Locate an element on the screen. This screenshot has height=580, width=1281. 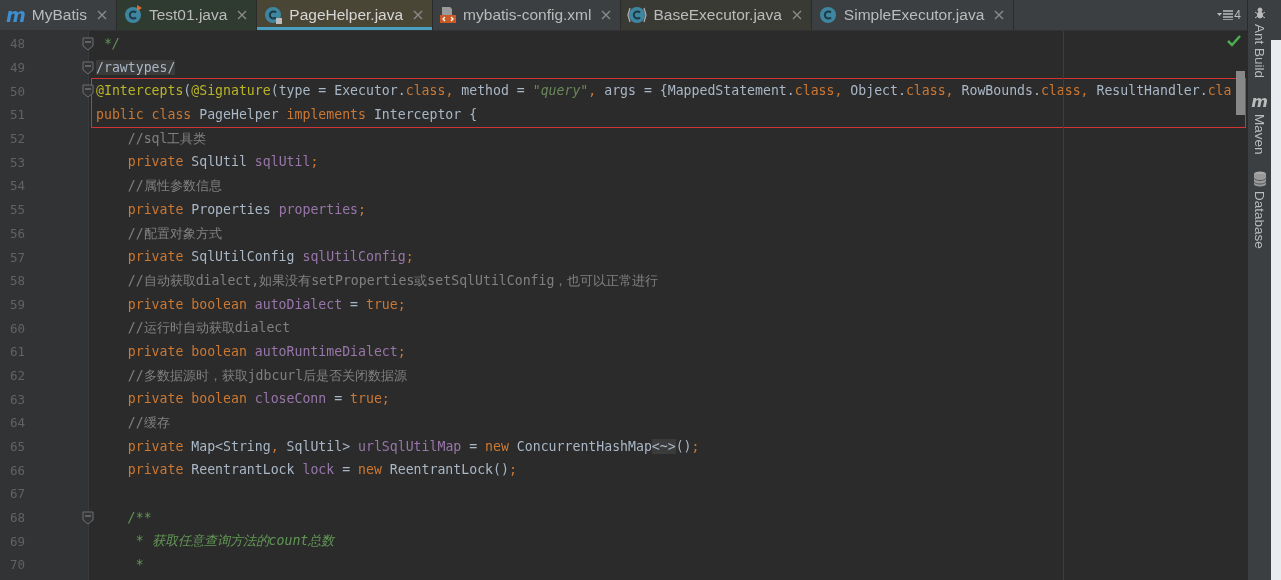
editor-tab: BaseExecutor.java is located at coordinates (716, 15).